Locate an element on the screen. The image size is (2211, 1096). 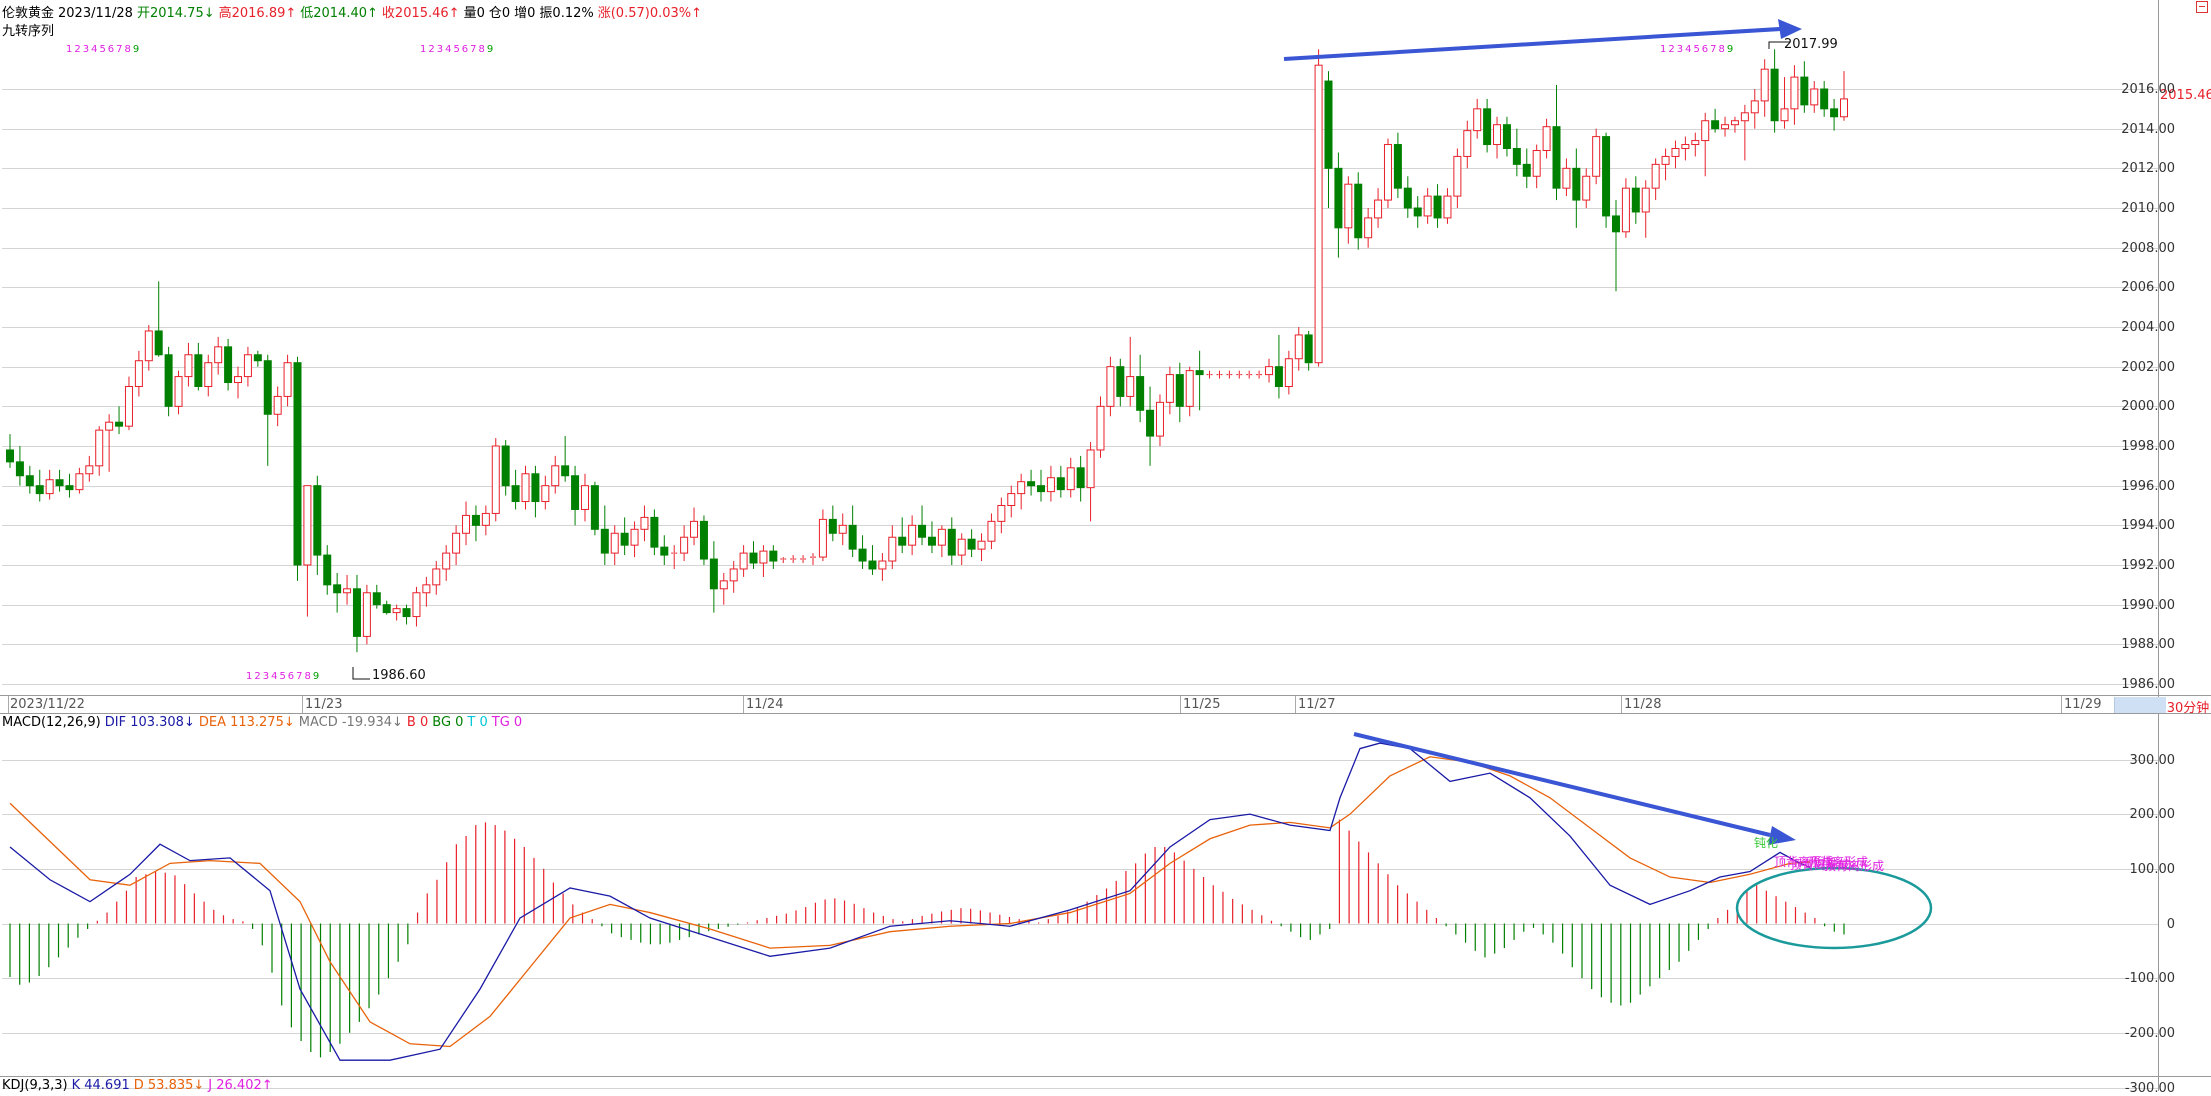
period-selector: 30分钟 is located at coordinates (2188, 706).